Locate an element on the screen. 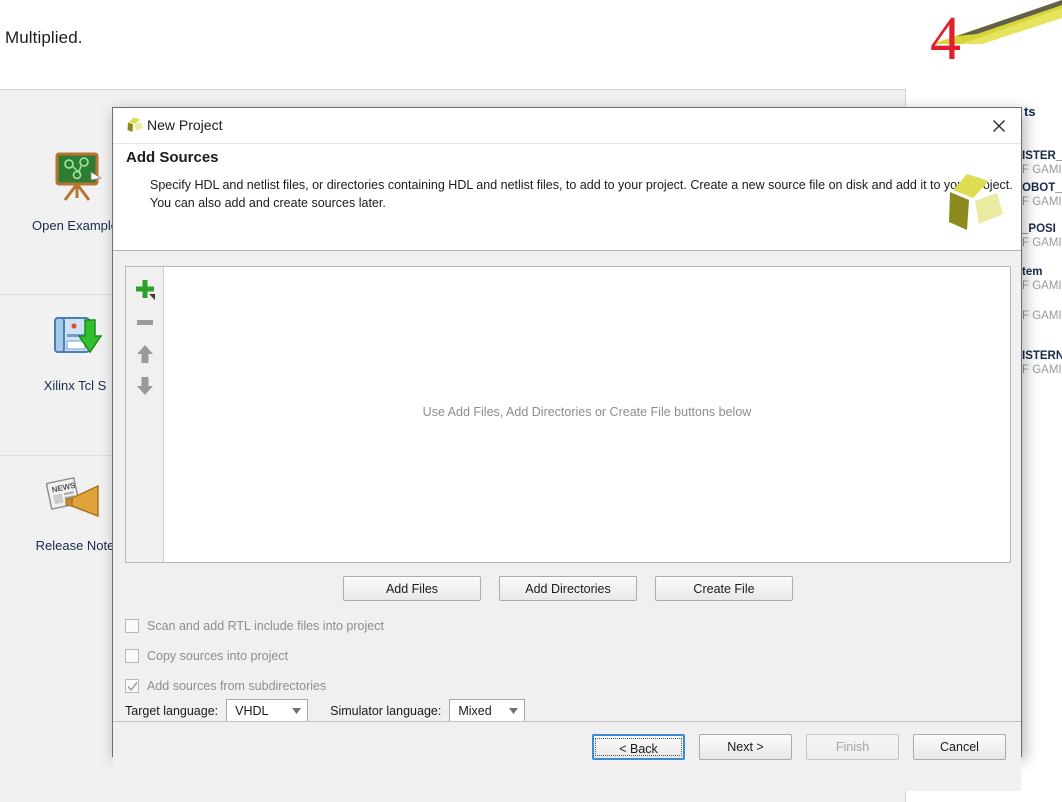 The height and width of the screenshot is (802, 1062). recent-project-item: ISTERN F GAMI is located at coordinates (1042, 363).